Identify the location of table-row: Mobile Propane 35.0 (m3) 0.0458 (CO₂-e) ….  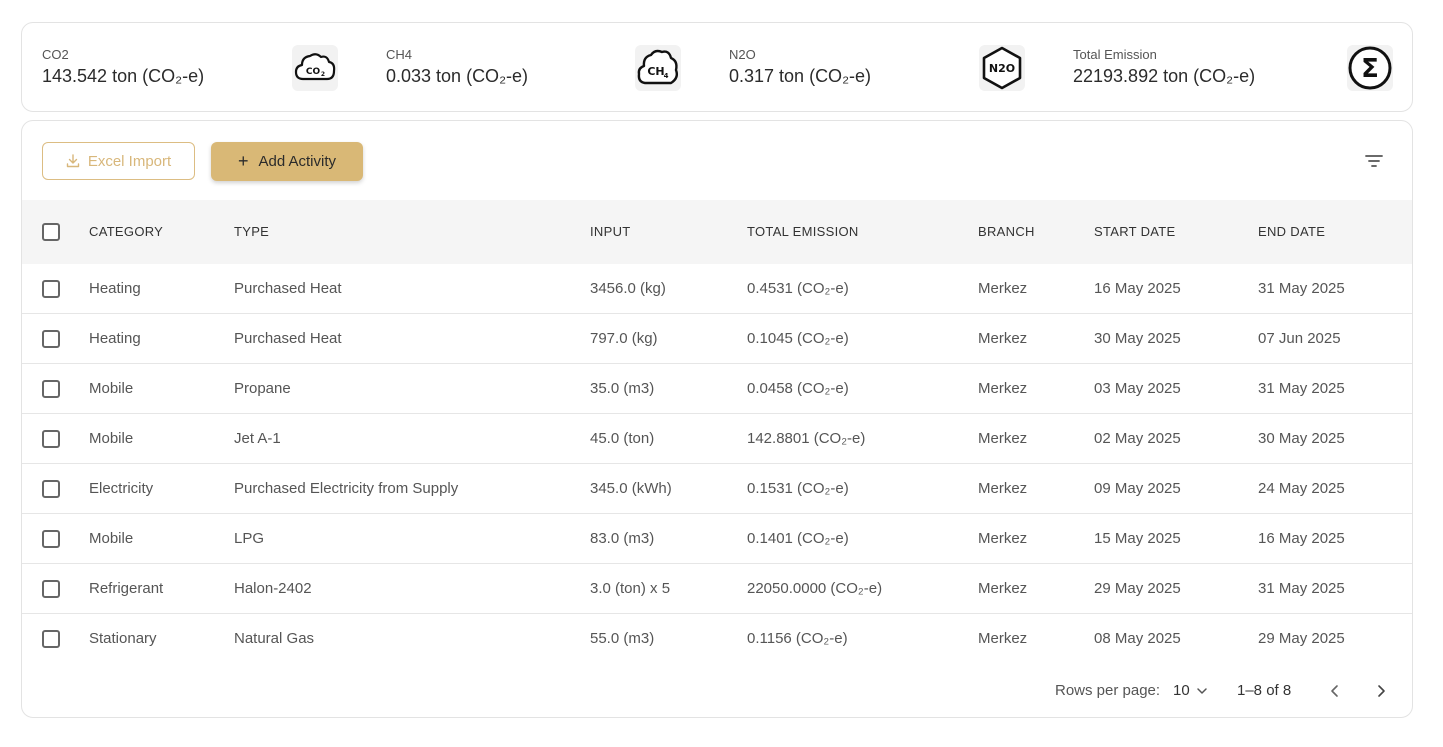
(717, 389).